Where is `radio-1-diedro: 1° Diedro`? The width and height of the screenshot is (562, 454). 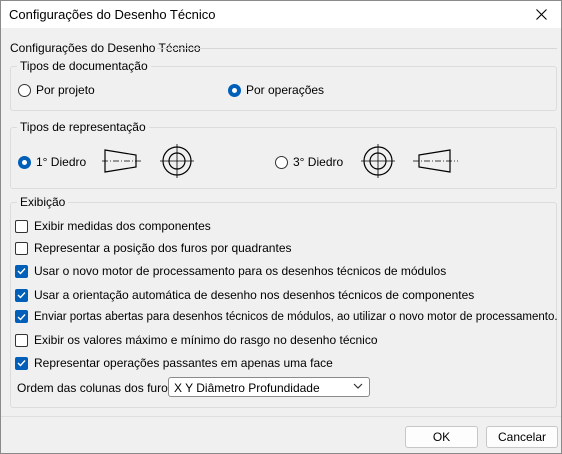 radio-1-diedro: 1° Diedro is located at coordinates (52, 162).